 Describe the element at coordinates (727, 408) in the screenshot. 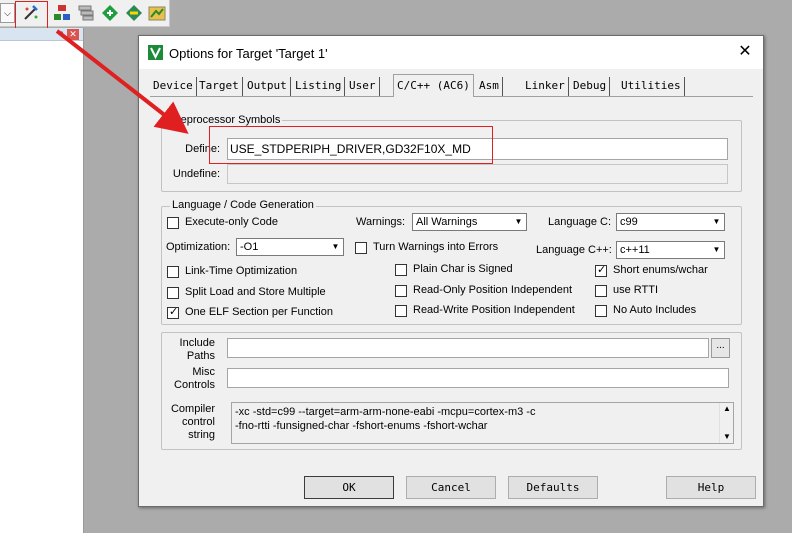

I see `scroll-up-icon: ▲` at that location.